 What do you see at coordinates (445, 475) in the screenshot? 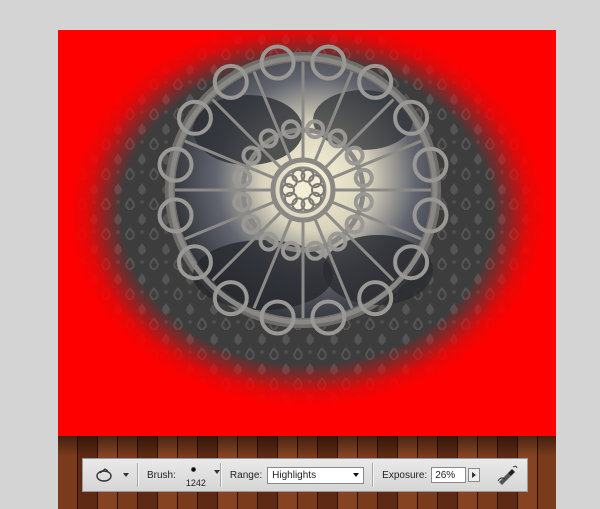
I see `exposure-value: 26%` at bounding box center [445, 475].